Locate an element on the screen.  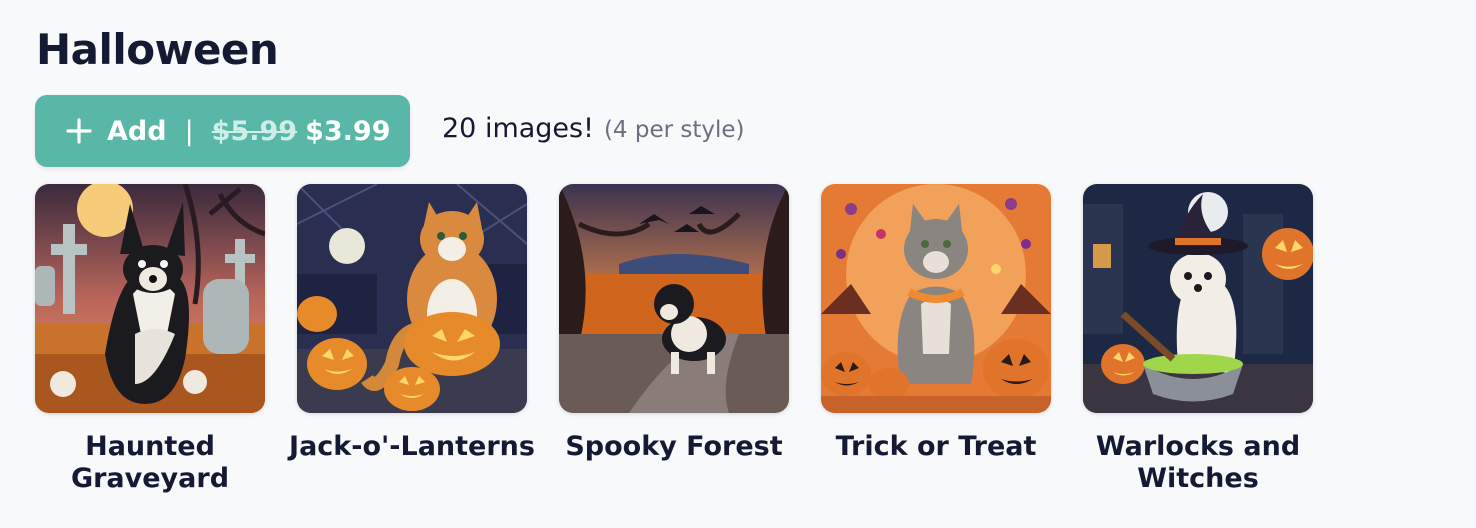
add-button-label: Add is located at coordinates (137, 131).